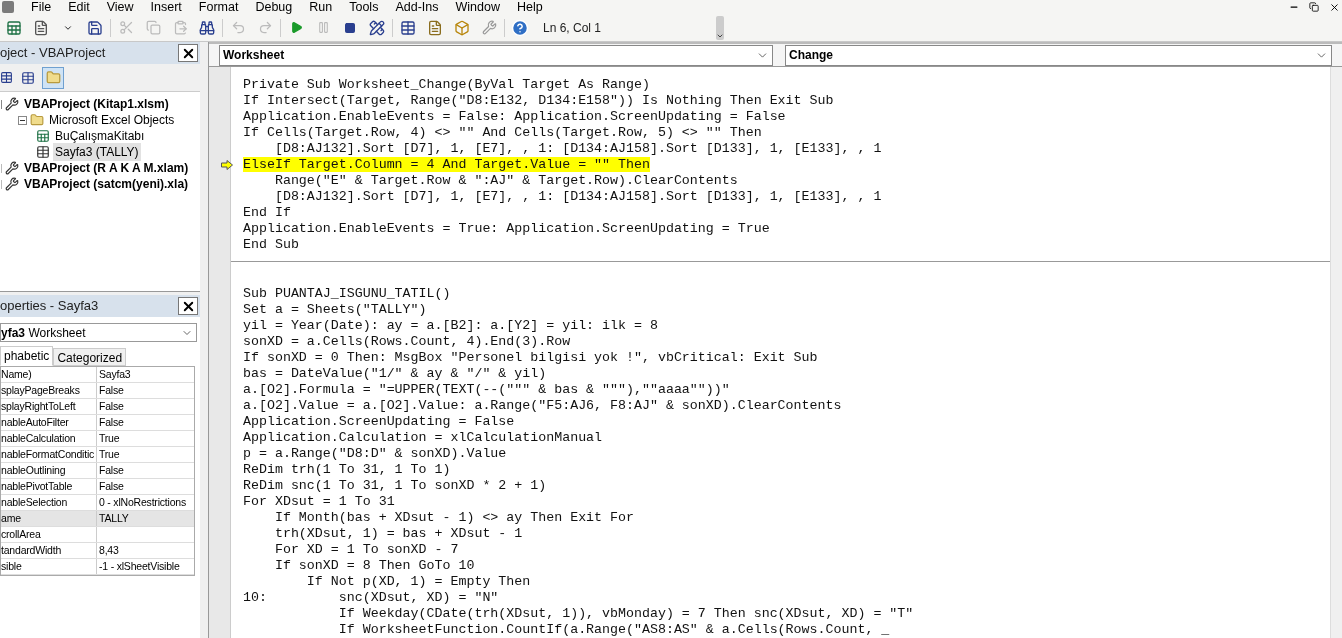  Describe the element at coordinates (418, 581) in the screenshot. I see `code-line: If Not p(XD, 1) = Empty Then` at that location.